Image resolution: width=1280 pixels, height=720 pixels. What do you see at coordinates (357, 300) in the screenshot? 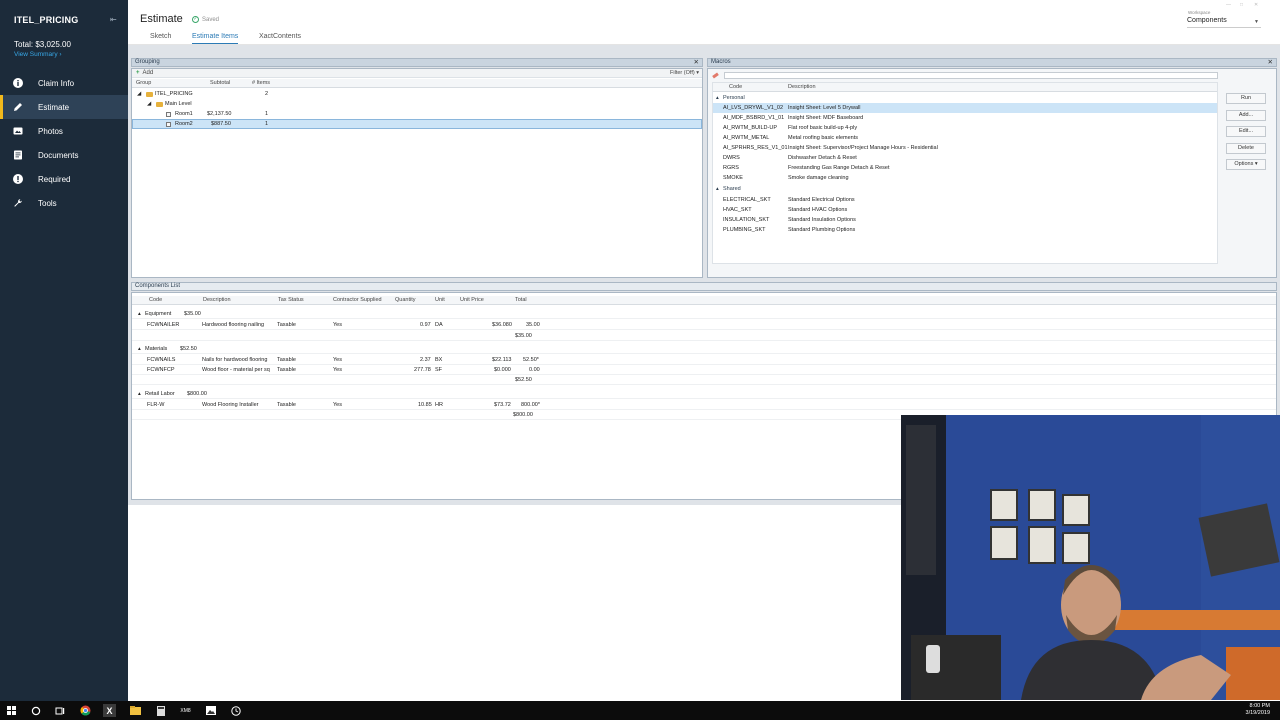
I see `column-header: Contractor Supplied` at bounding box center [357, 300].